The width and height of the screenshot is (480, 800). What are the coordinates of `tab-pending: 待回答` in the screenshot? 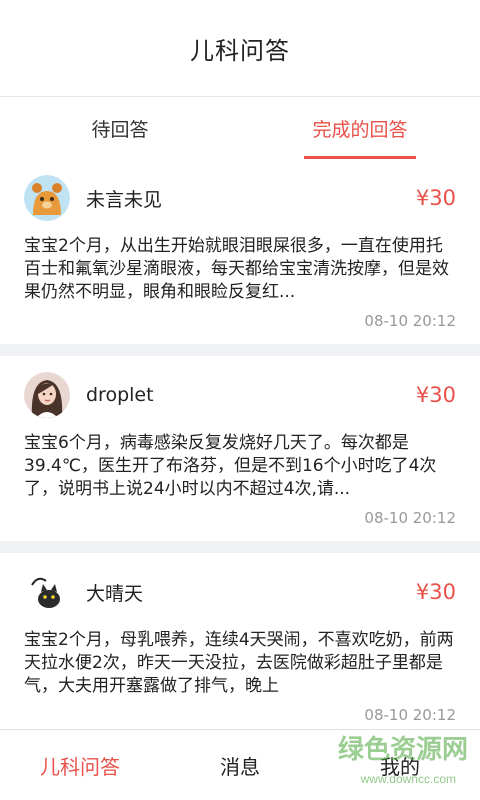 It's located at (120, 128).